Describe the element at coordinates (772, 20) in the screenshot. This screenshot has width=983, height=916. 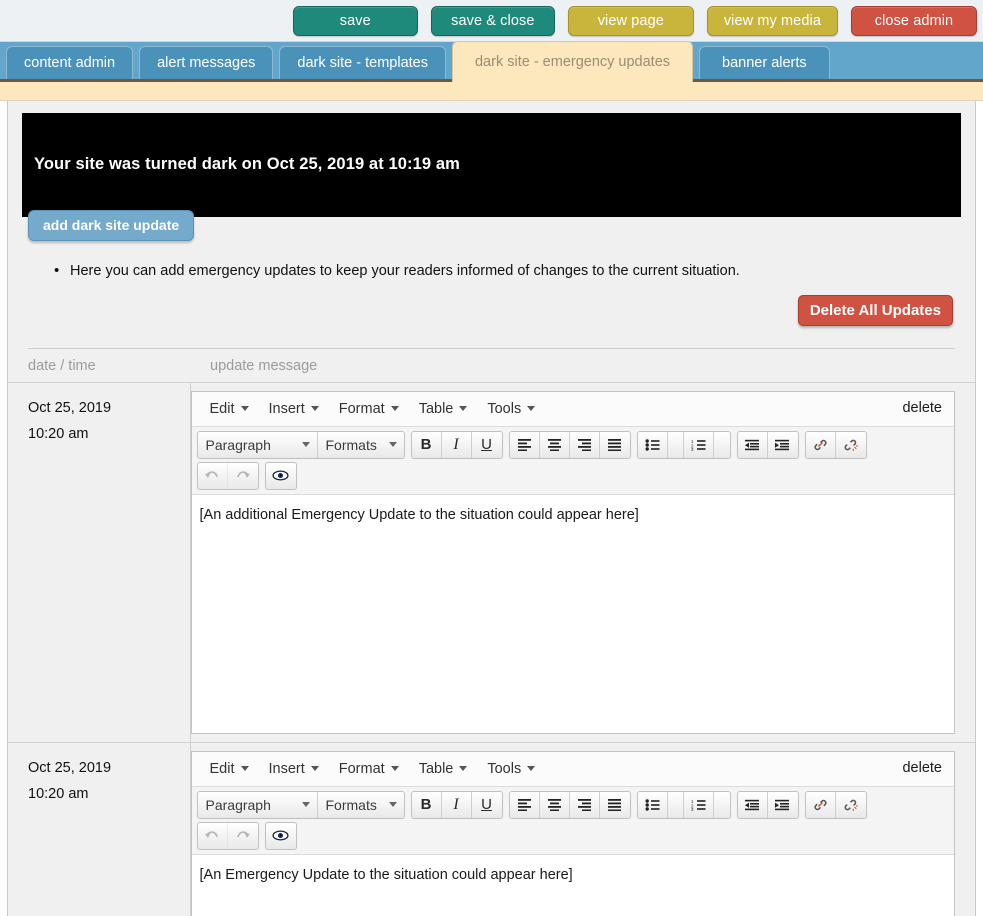
I see `view-my-media-button: view my media` at that location.